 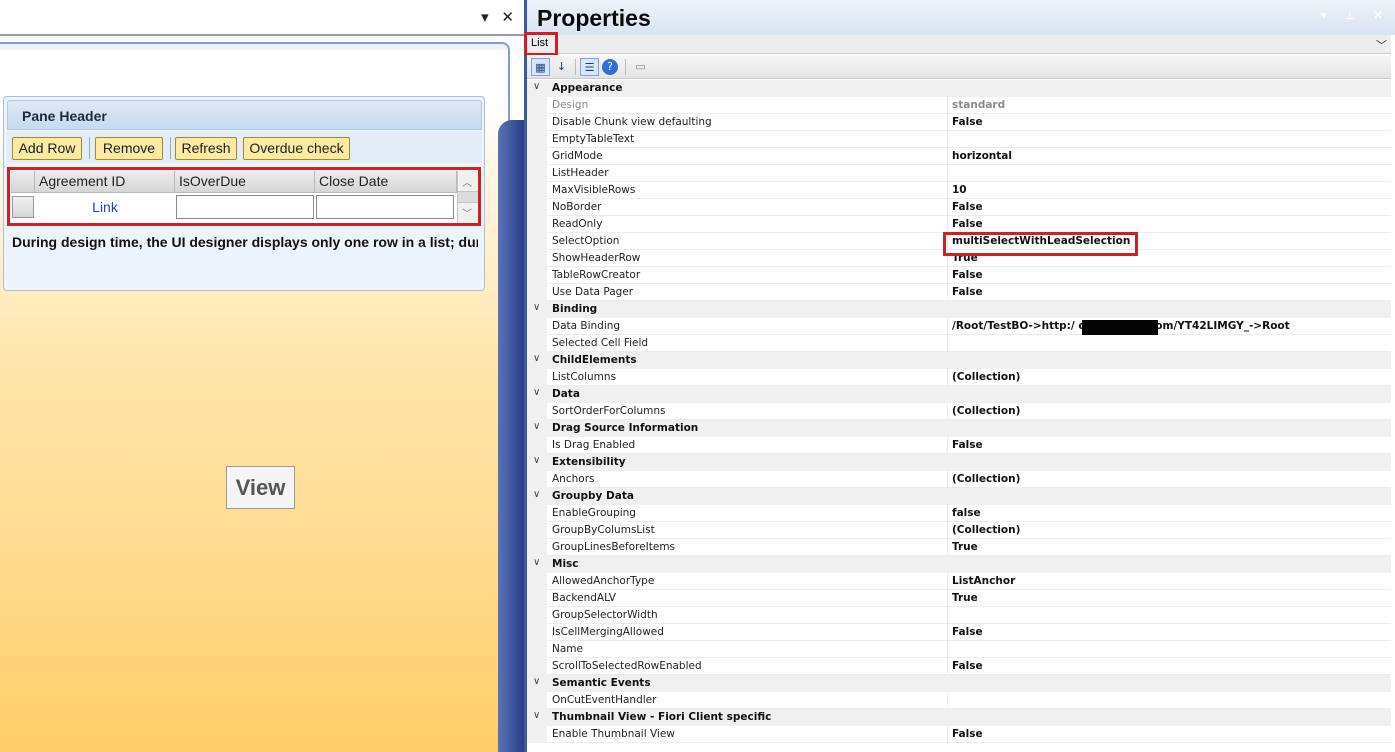 I want to click on category-label: Thumbnail View - Fiori Client specific, so click(x=662, y=717).